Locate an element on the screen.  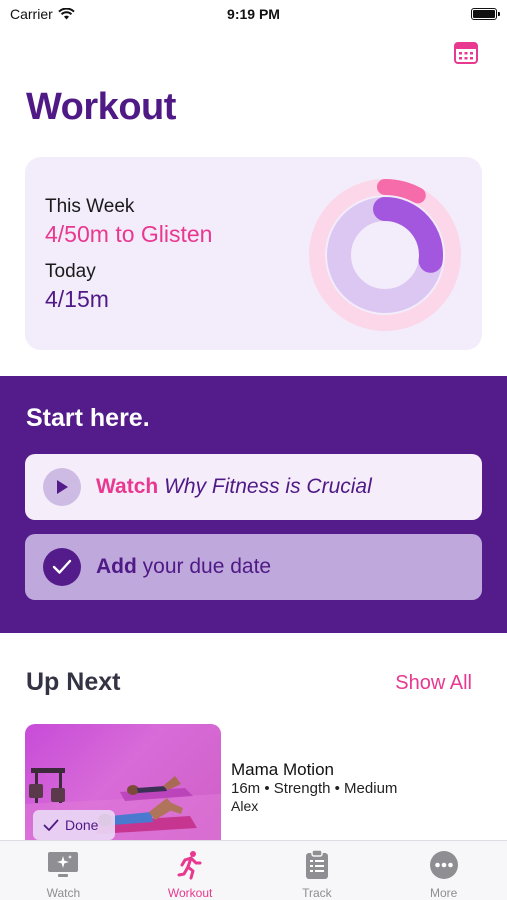
more-dots-icon is located at coordinates (444, 865).